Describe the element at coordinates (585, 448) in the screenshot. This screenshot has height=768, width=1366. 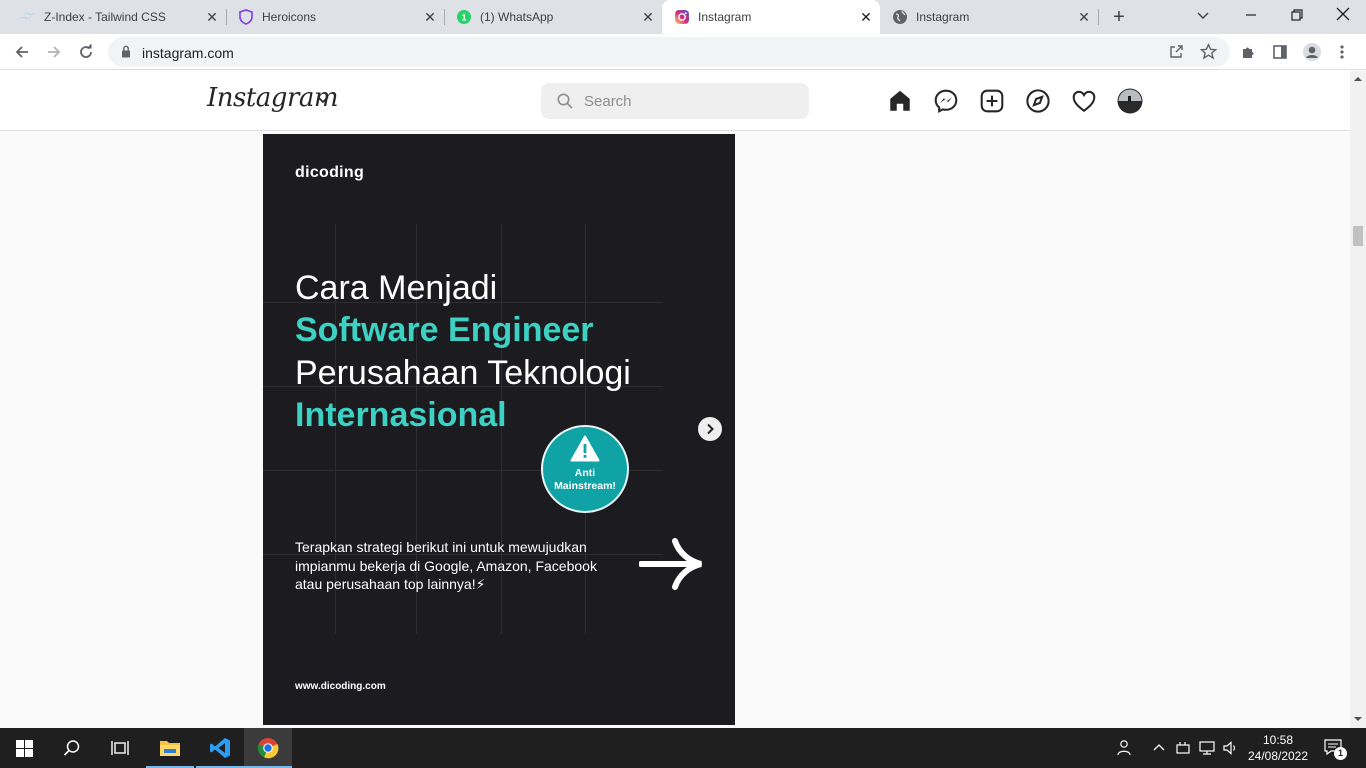
I see `warning-icon` at that location.